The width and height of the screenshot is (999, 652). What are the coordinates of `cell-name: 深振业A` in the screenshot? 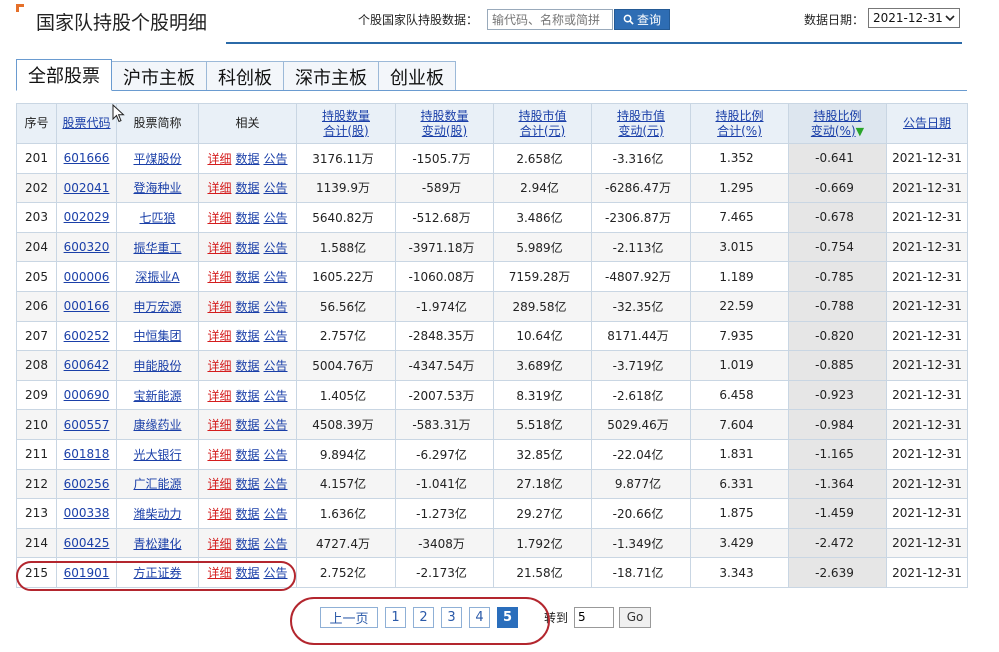 It's located at (157, 276).